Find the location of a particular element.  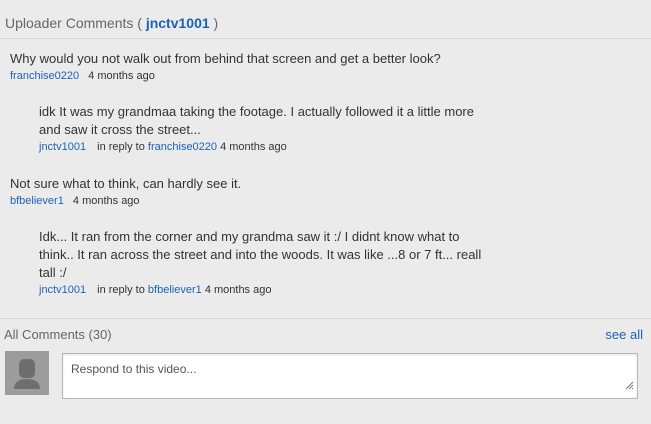

comment-author-link: franchise0220 is located at coordinates (44, 76).